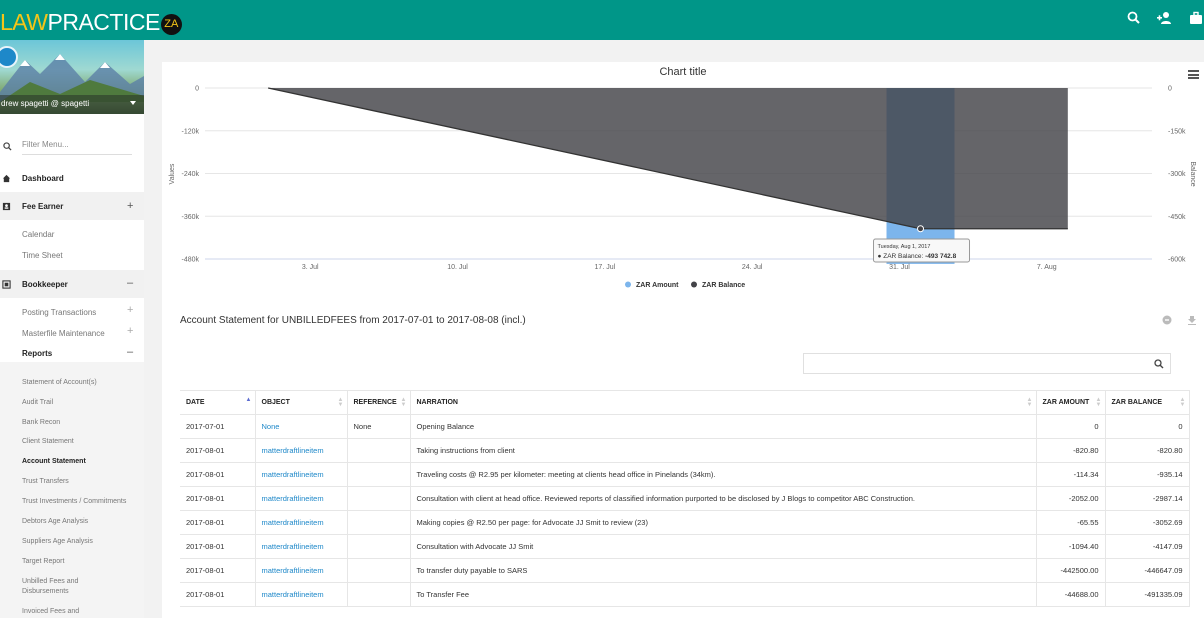 This screenshot has height=618, width=1204. Describe the element at coordinates (1147, 594) in the screenshot. I see `cell-zar-balance: -491335.09` at that location.